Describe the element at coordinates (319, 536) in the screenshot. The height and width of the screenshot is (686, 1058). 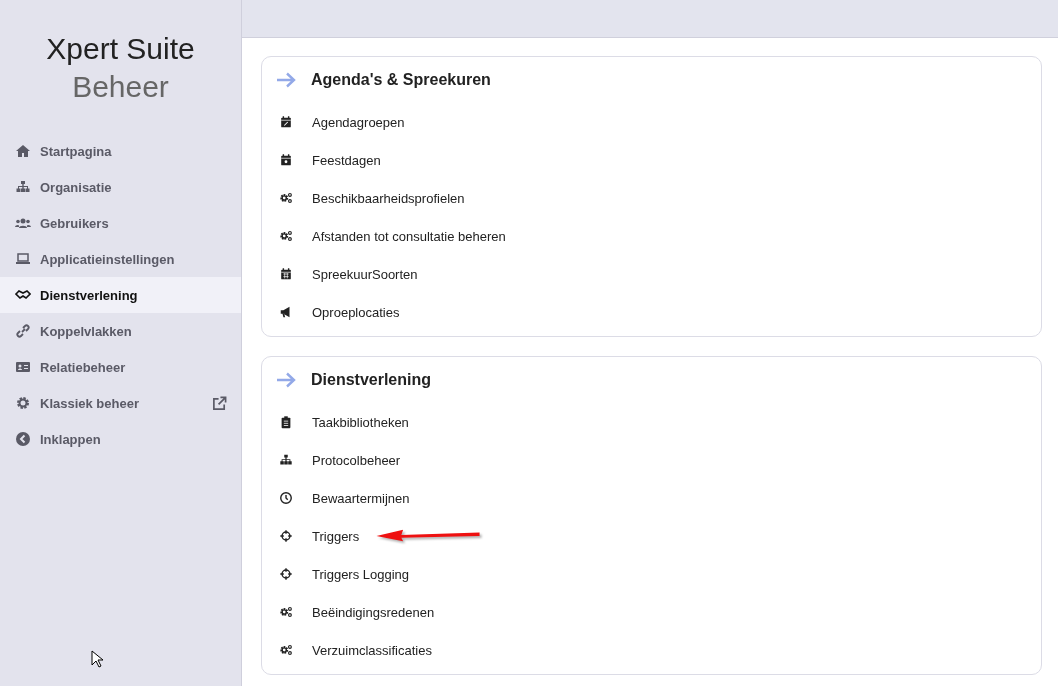
I see `menu-link: Triggers` at that location.